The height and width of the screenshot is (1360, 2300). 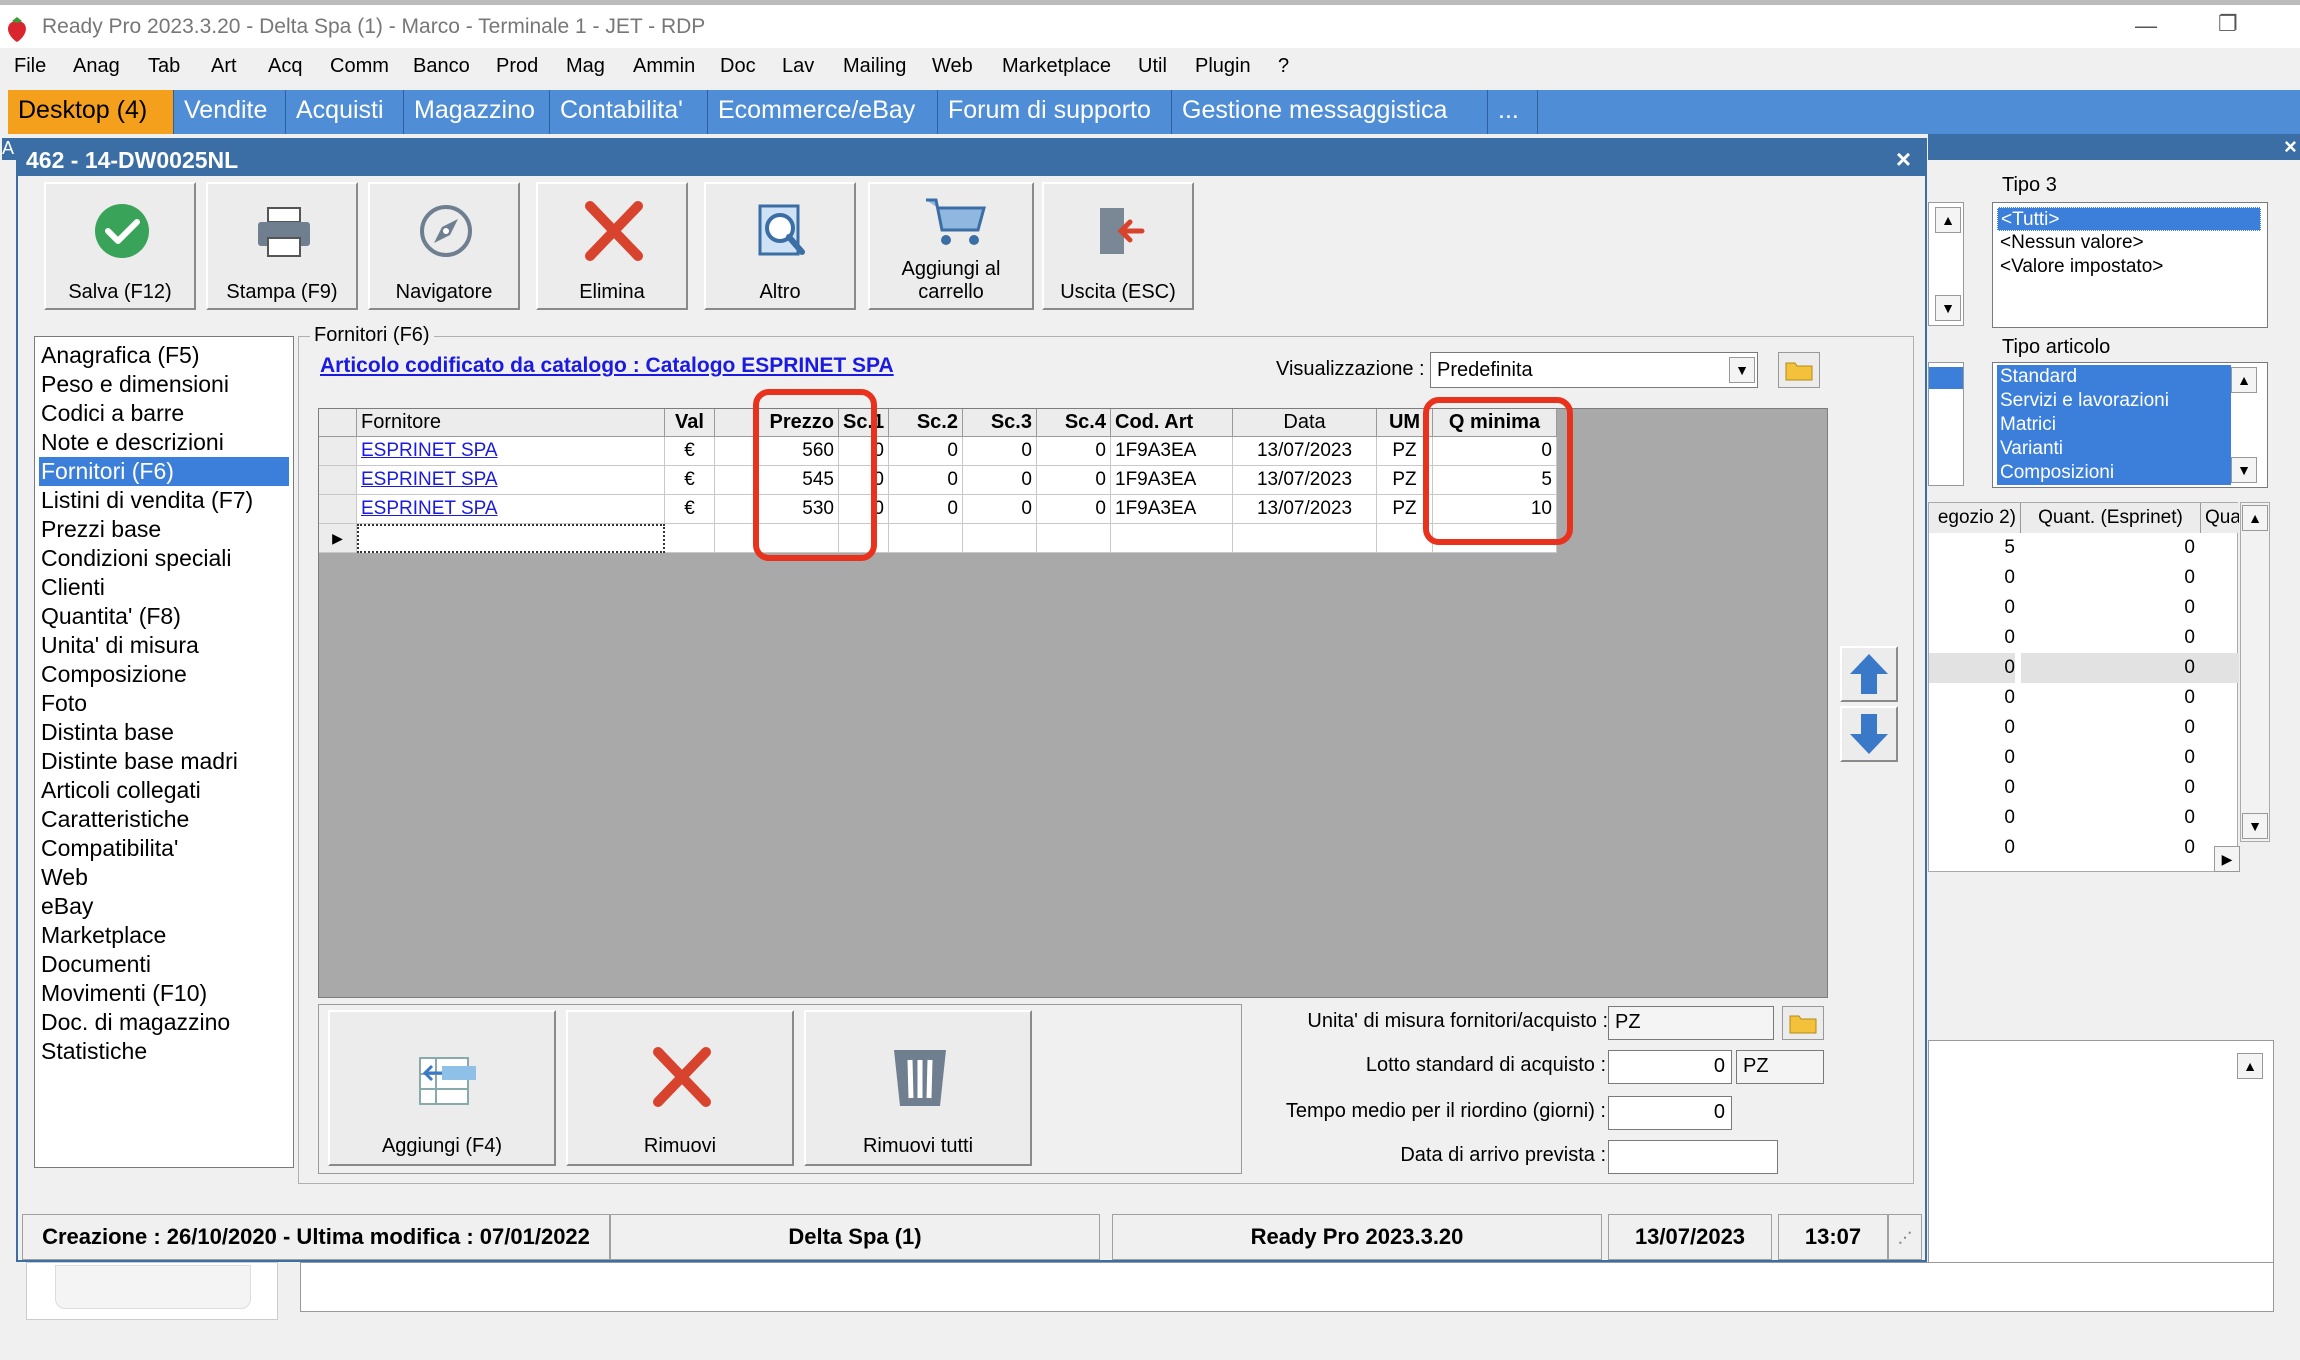 What do you see at coordinates (2290, 147) in the screenshot?
I see `background-close-icon: ×` at bounding box center [2290, 147].